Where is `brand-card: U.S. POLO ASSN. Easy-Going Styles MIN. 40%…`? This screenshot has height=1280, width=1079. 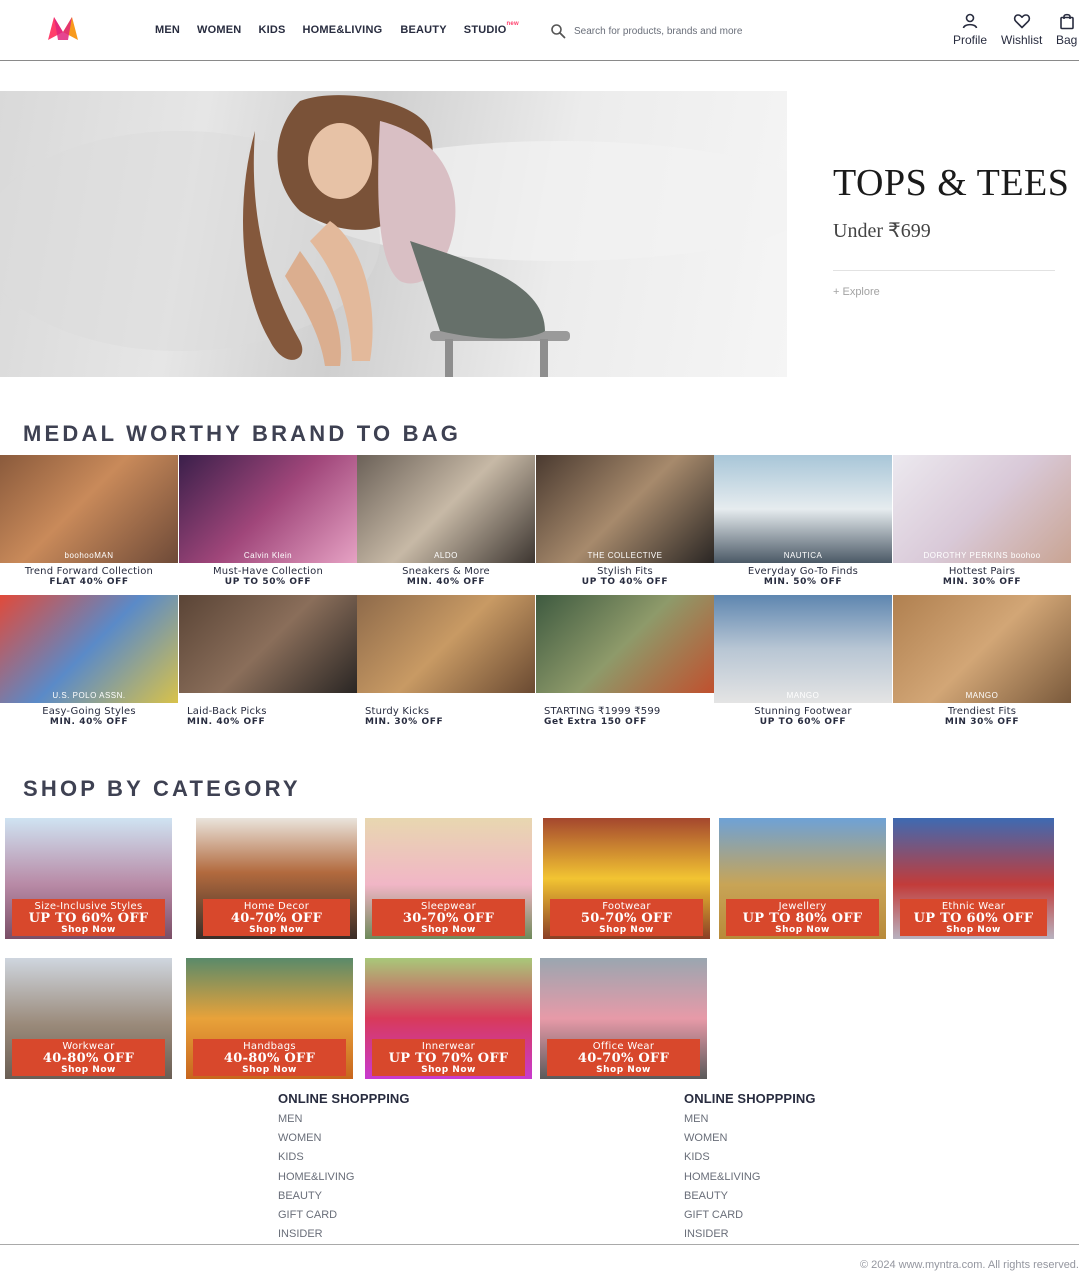
brand-card: U.S. POLO ASSN. Easy-Going Styles MIN. 40%… is located at coordinates (89, 665).